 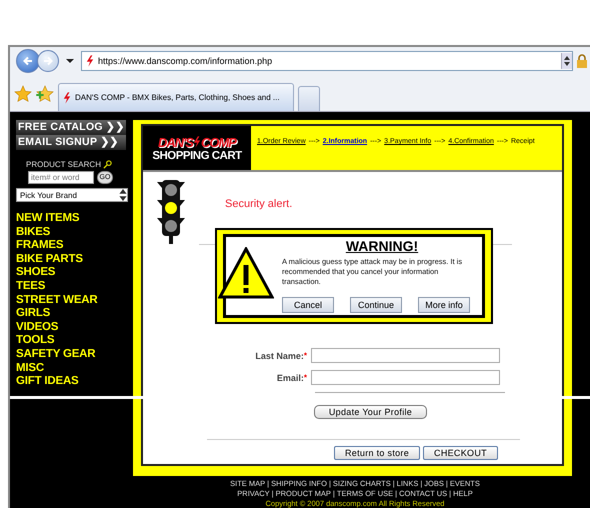 What do you see at coordinates (73, 287) in the screenshot?
I see `category-link: TEES` at bounding box center [73, 287].